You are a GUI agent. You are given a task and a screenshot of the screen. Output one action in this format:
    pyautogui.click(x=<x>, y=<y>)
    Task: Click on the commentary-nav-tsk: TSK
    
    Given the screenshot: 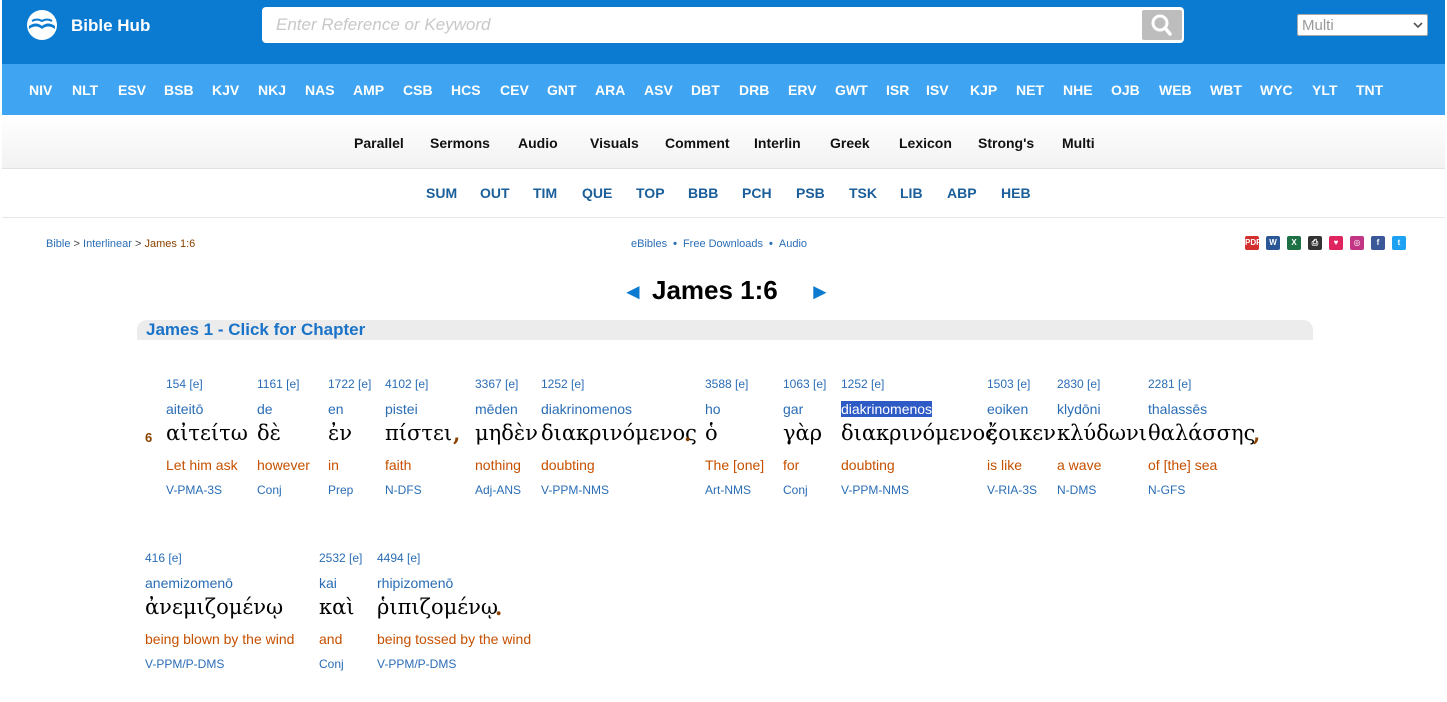 What is the action you would take?
    pyautogui.click(x=863, y=193)
    